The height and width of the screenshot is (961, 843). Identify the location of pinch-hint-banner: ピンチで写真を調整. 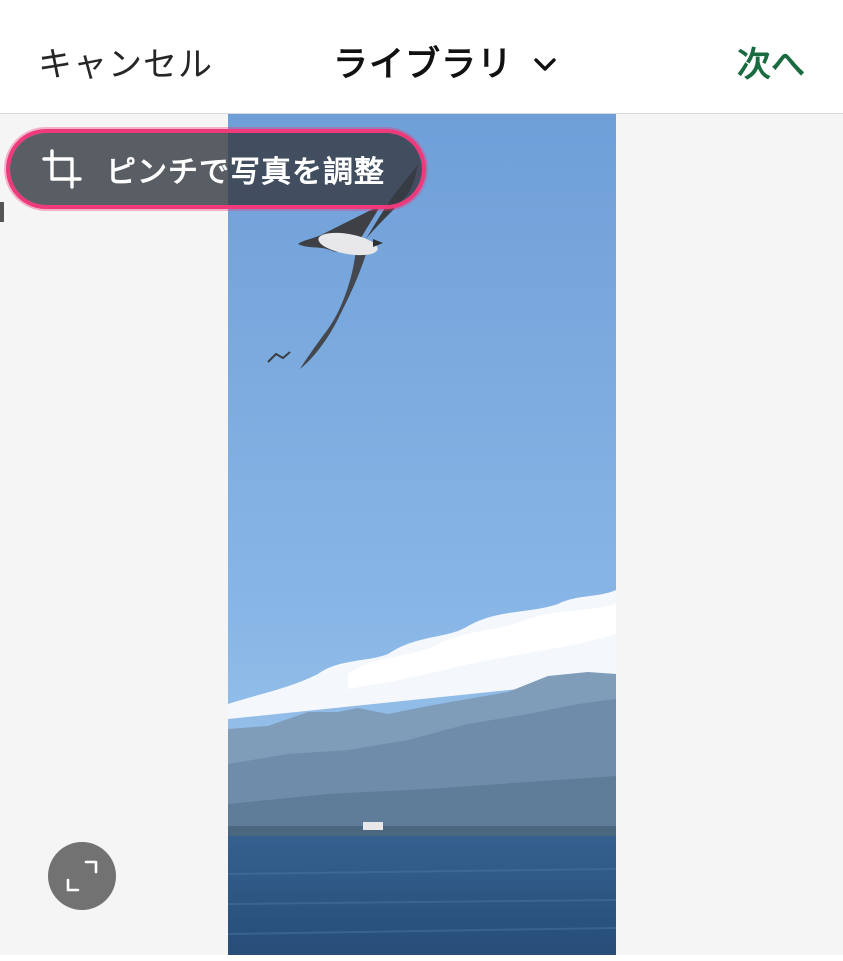
(216, 169).